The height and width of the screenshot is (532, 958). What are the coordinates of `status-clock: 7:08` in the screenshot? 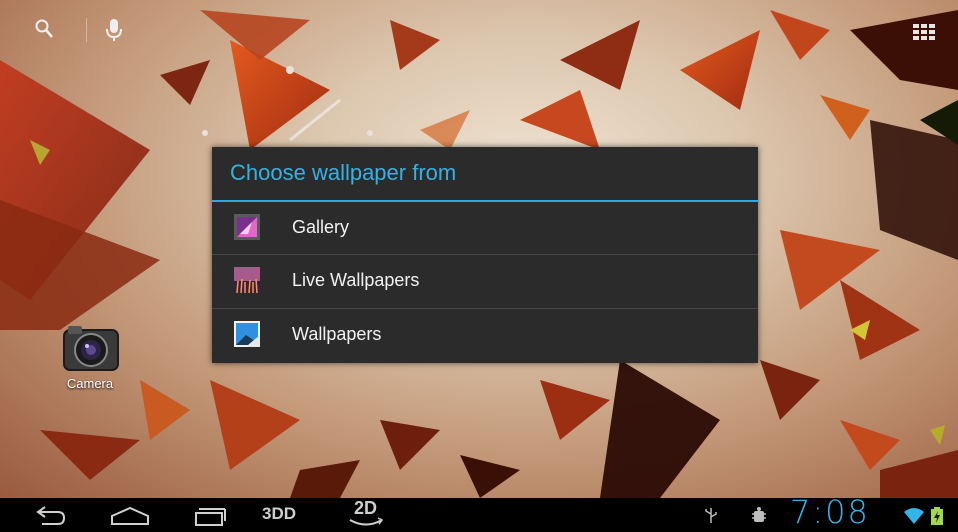 It's located at (830, 512).